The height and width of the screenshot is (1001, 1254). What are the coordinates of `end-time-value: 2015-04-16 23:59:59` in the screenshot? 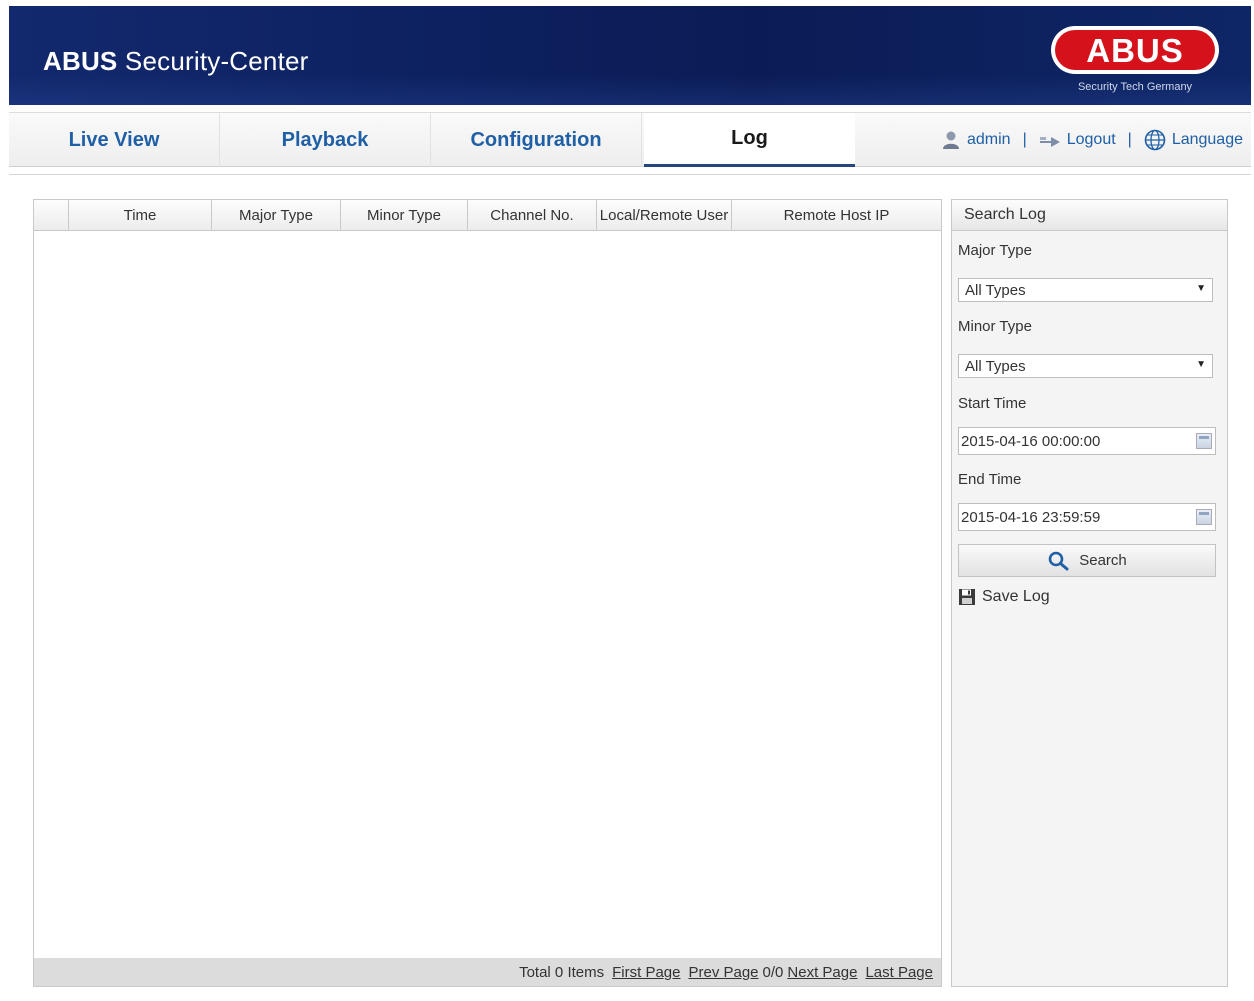 It's located at (1031, 517).